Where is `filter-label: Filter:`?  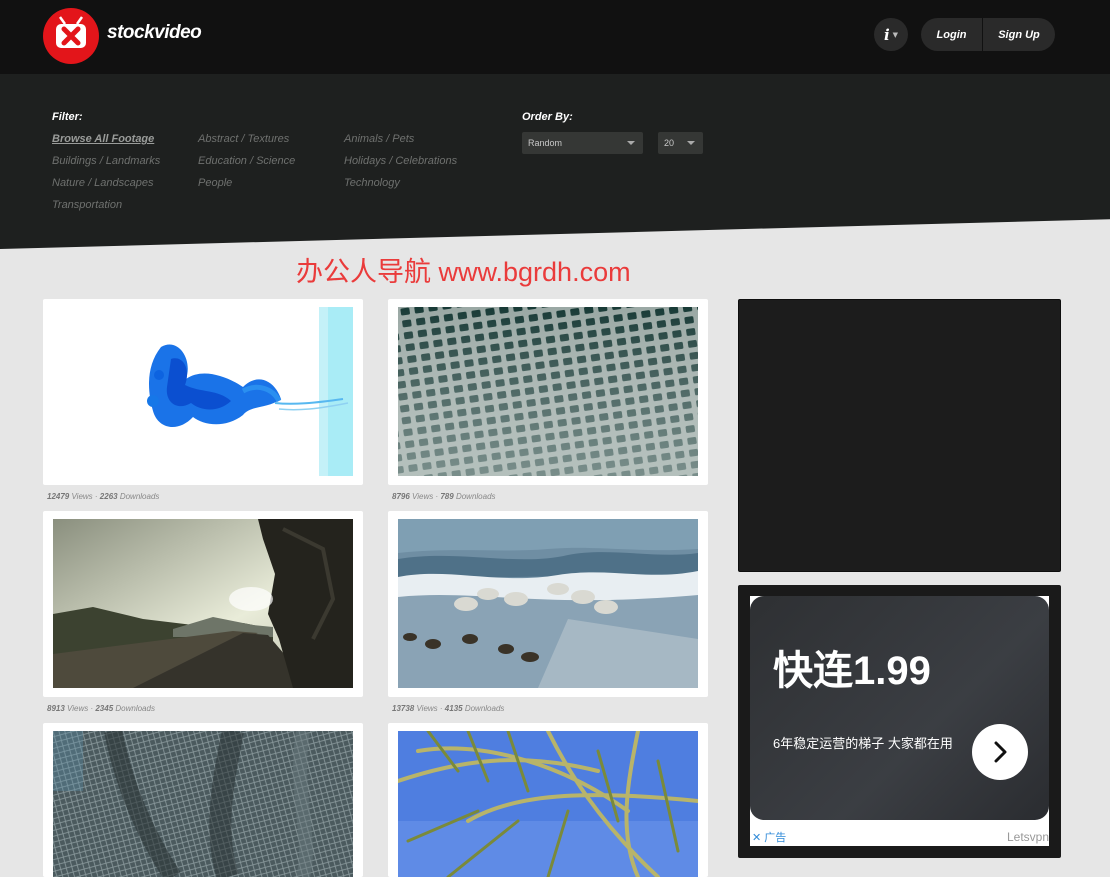
filter-label: Filter: is located at coordinates (67, 117).